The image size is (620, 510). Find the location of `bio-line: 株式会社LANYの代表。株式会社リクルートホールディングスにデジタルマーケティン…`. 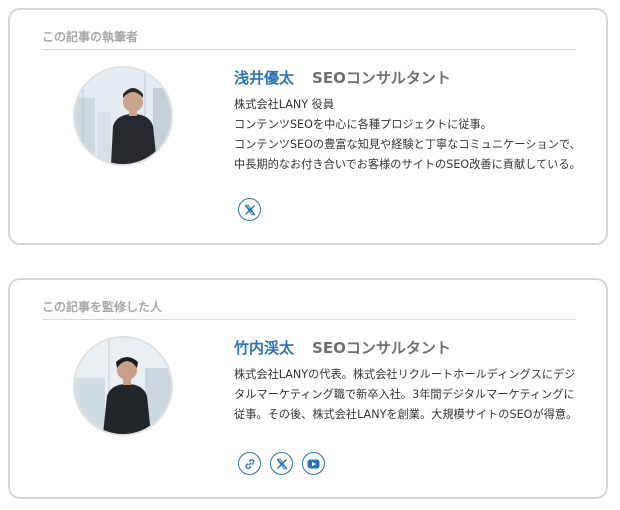

bio-line: 株式会社LANYの代表。株式会社リクルートホールディングスにデジタルマーケティン… is located at coordinates (406, 394).